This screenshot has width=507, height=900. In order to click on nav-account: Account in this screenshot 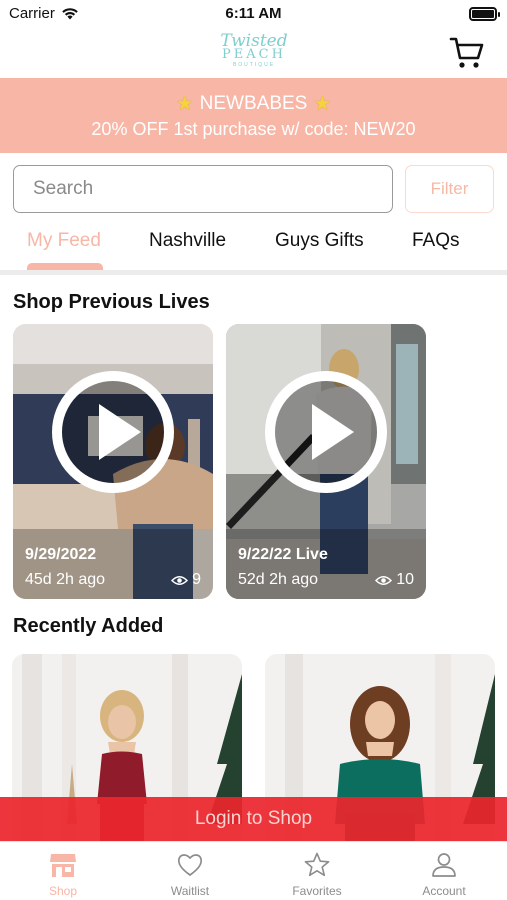, I will do `click(444, 871)`.